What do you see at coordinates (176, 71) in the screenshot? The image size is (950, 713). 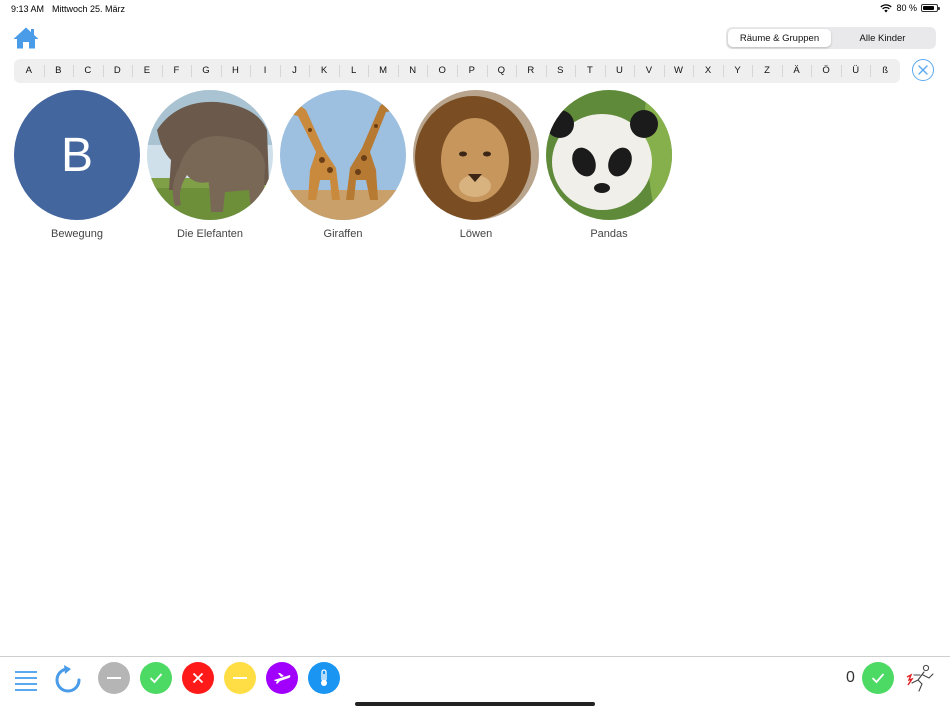 I see `alphabet-letter: F` at bounding box center [176, 71].